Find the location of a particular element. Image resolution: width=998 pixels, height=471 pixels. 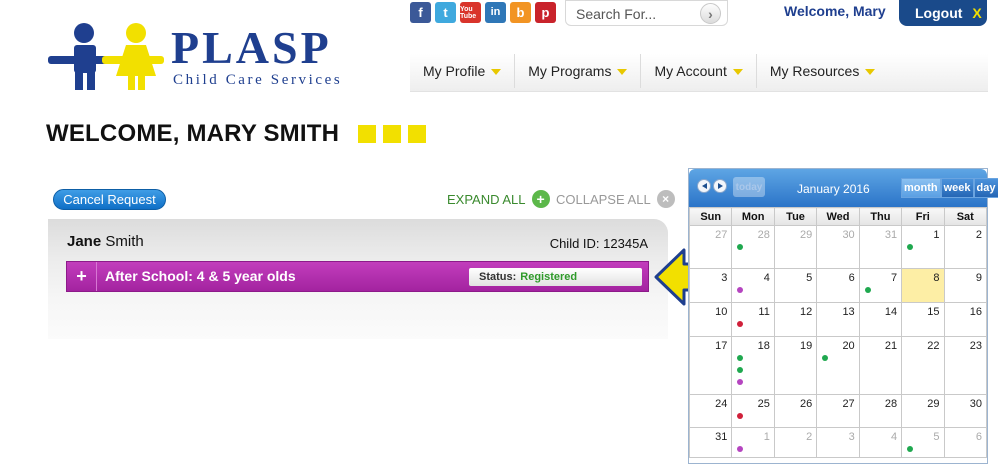

nav-item-my-account: My Account is located at coordinates (699, 71).